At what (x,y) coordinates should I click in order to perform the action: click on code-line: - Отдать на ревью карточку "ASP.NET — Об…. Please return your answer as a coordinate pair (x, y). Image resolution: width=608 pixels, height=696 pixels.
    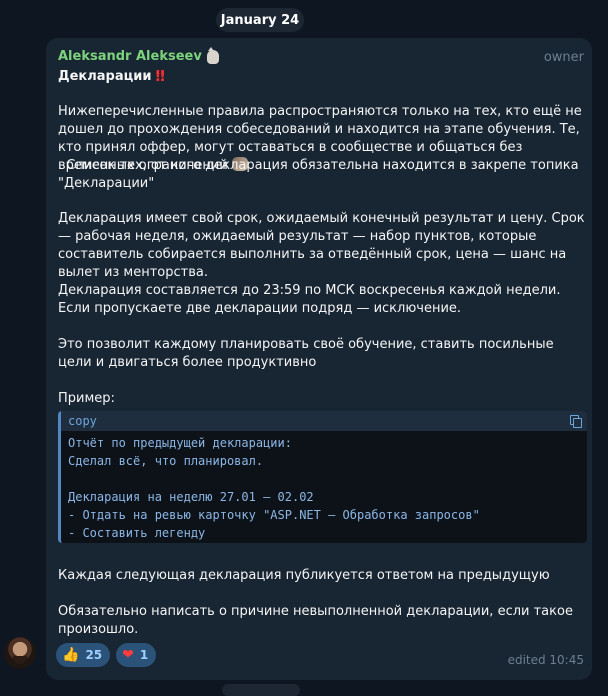
    Looking at the image, I should click on (274, 515).